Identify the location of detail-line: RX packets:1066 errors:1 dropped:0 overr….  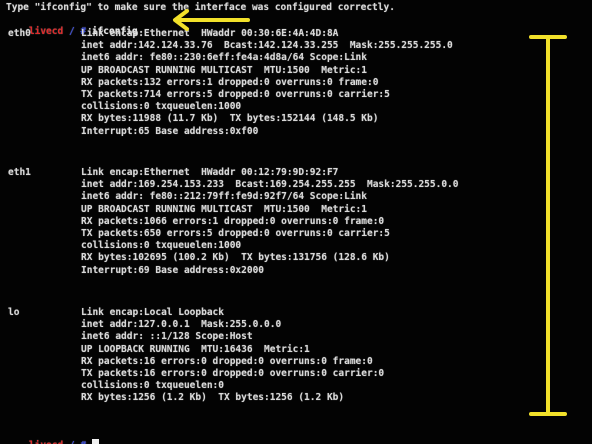
(233, 221).